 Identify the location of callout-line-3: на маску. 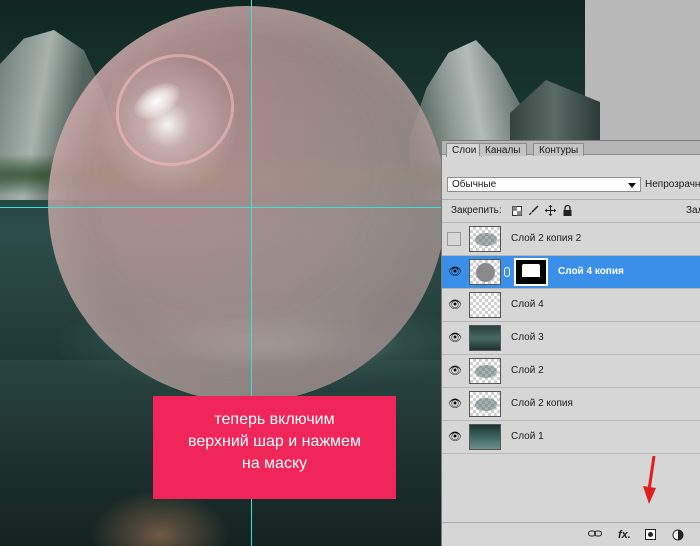
(274, 463).